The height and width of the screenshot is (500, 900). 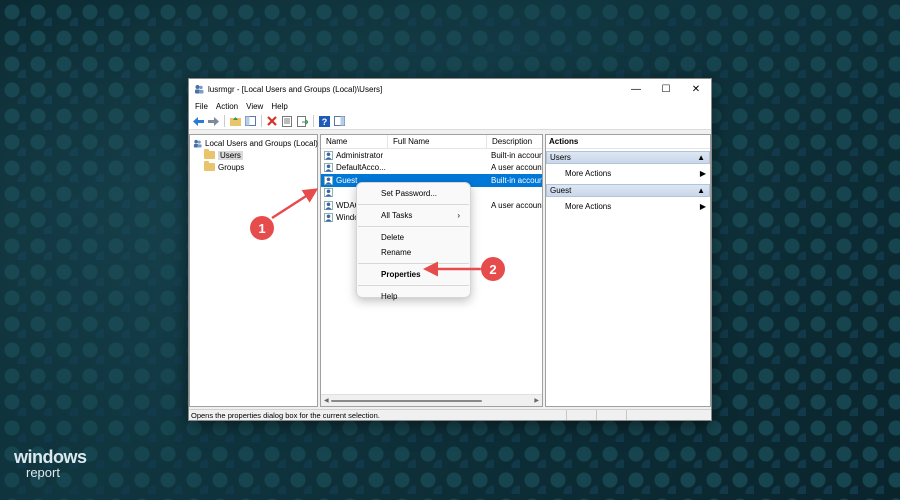 I want to click on menu-view: View, so click(x=254, y=106).